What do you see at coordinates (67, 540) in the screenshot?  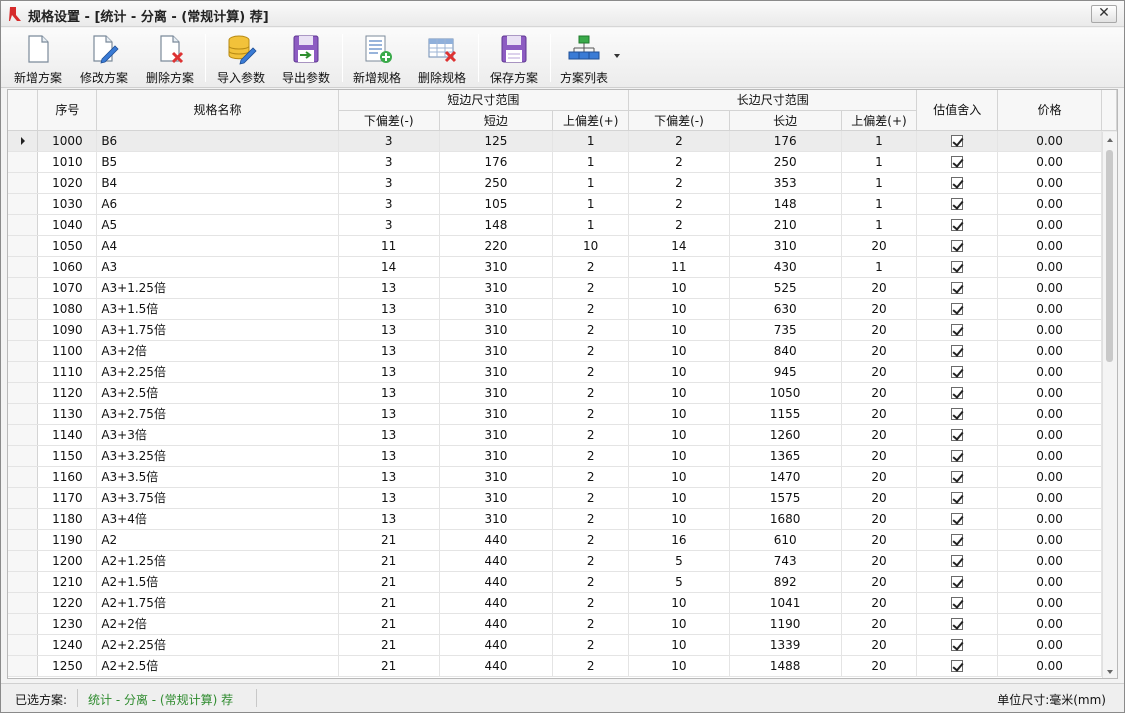 I see `cell-seq: 1190` at bounding box center [67, 540].